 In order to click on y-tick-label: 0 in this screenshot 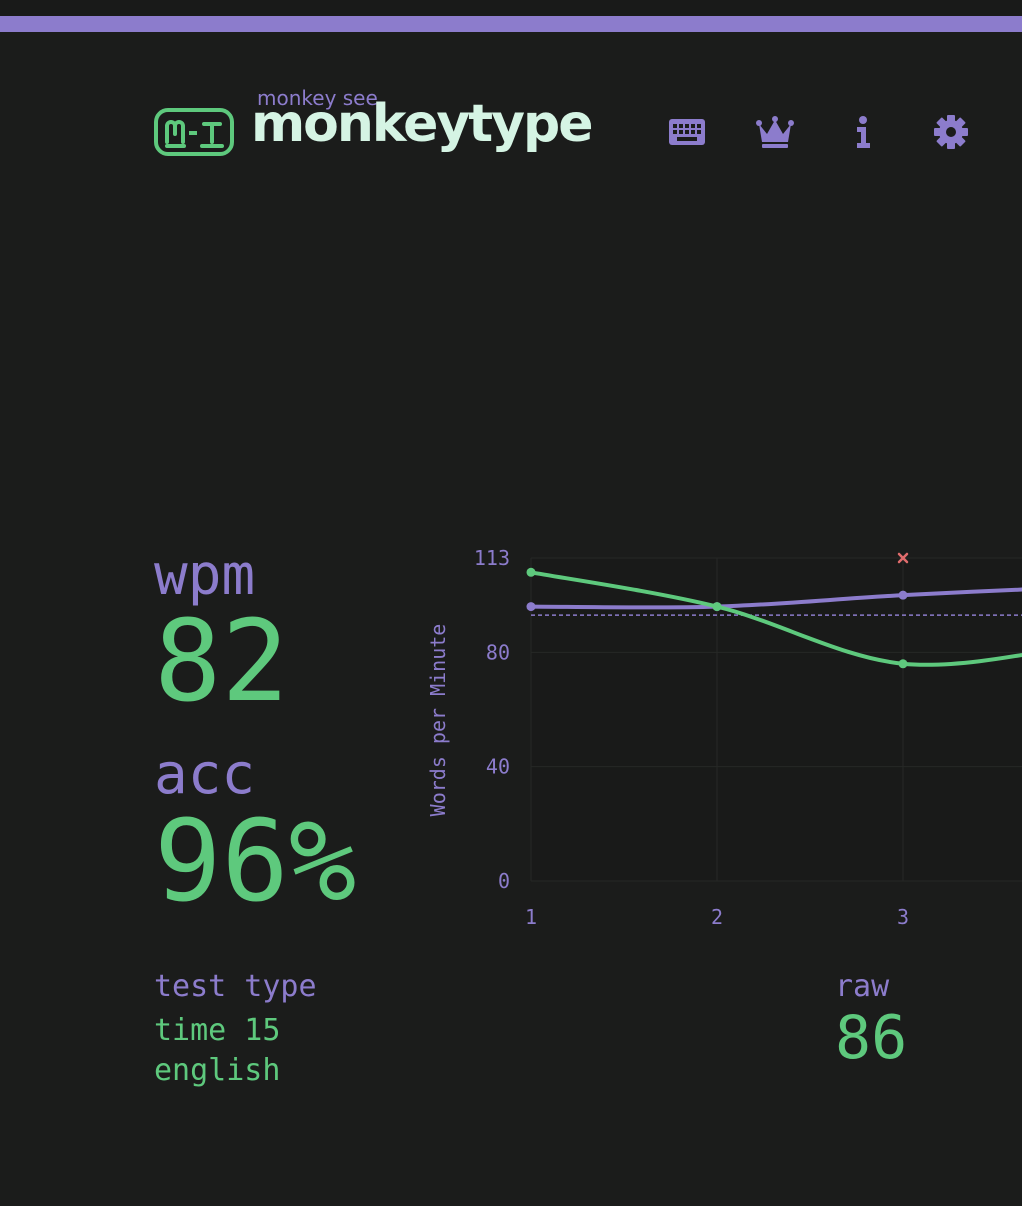, I will do `click(504, 881)`.